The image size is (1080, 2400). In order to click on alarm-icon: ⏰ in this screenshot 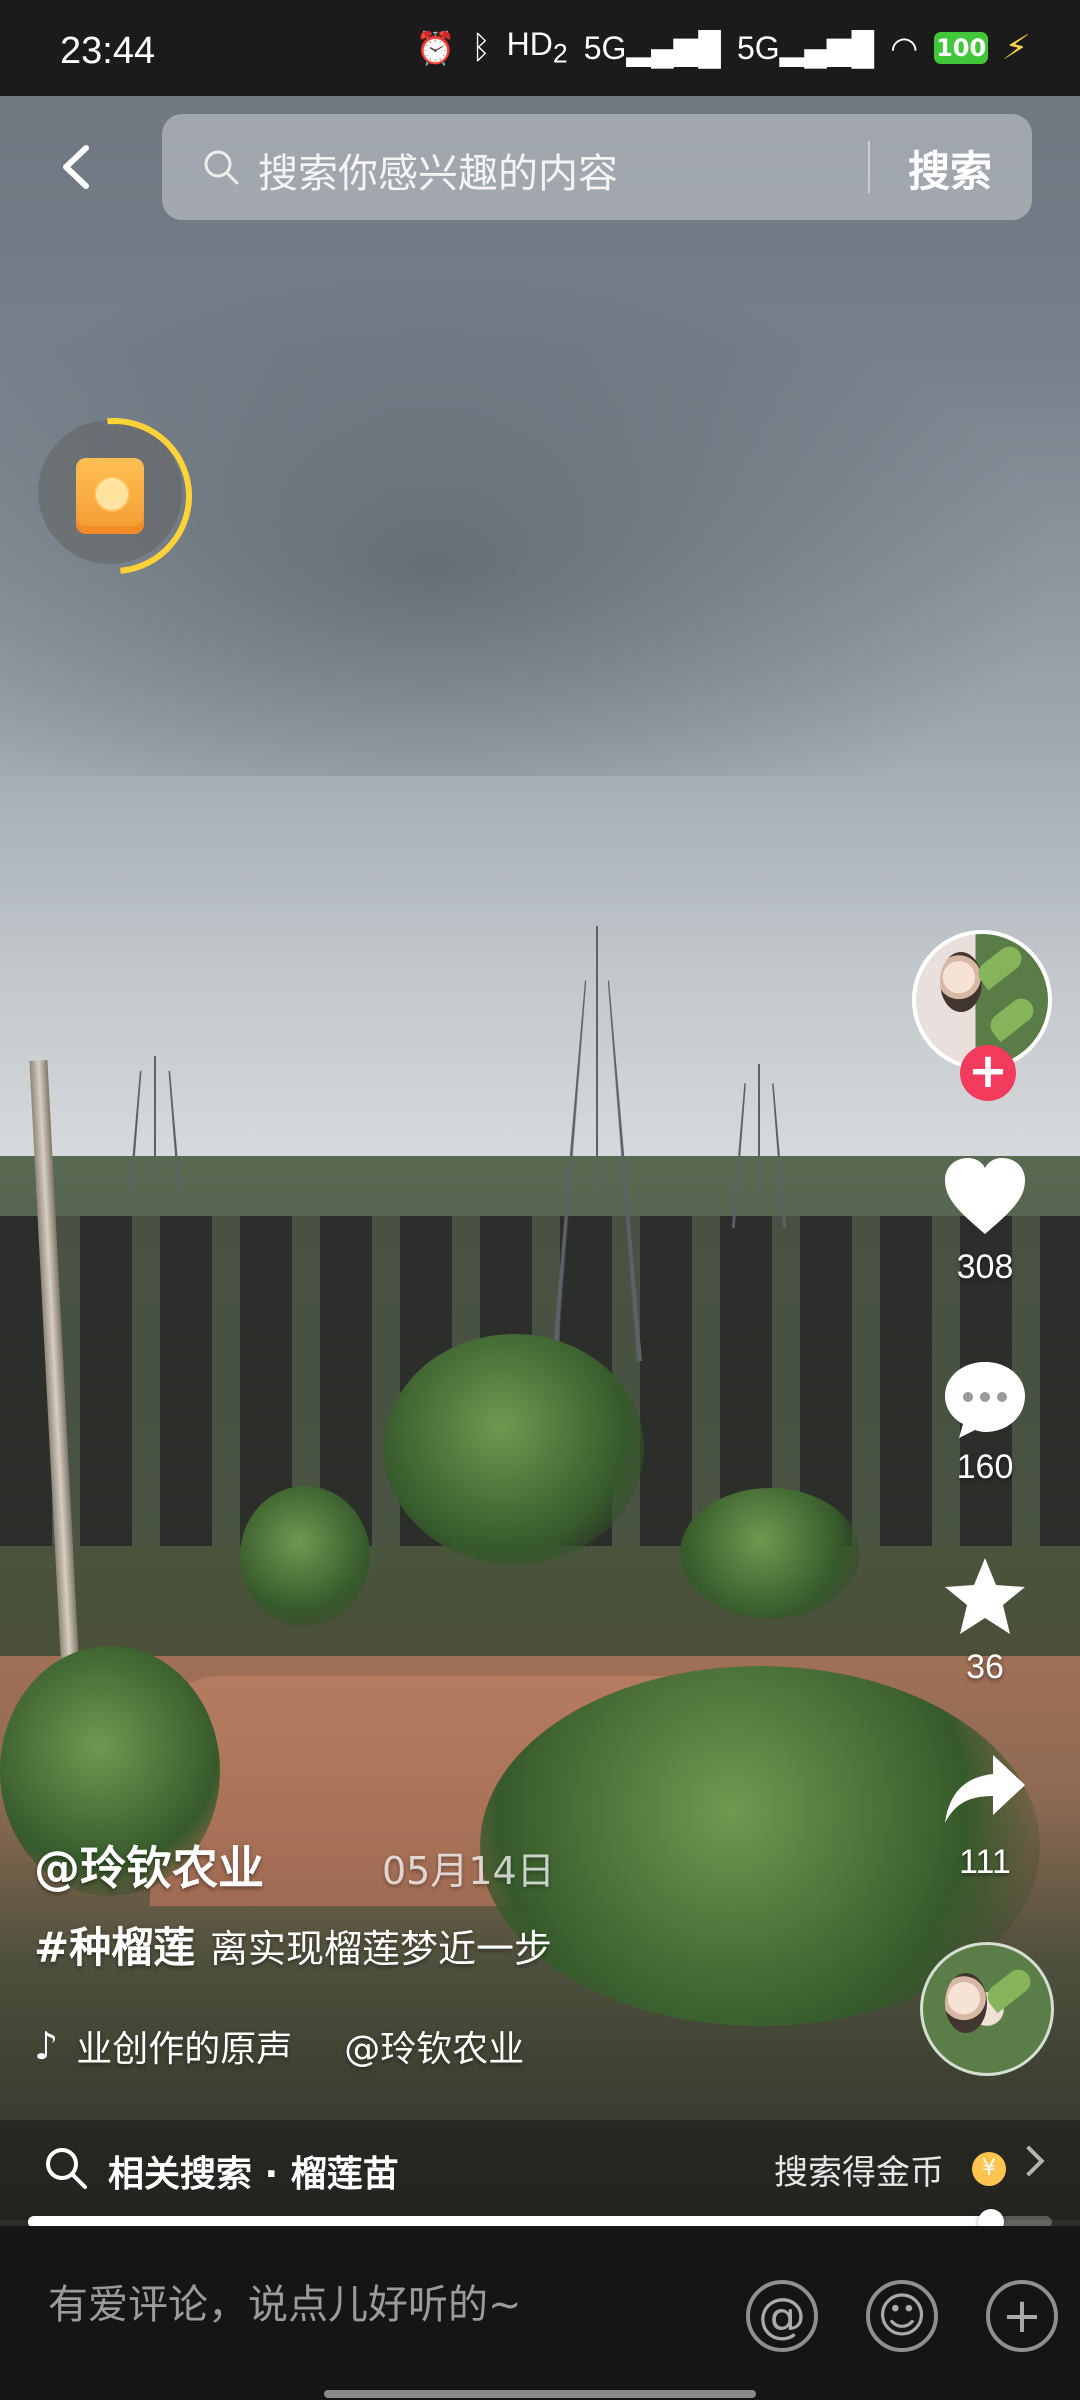, I will do `click(435, 47)`.